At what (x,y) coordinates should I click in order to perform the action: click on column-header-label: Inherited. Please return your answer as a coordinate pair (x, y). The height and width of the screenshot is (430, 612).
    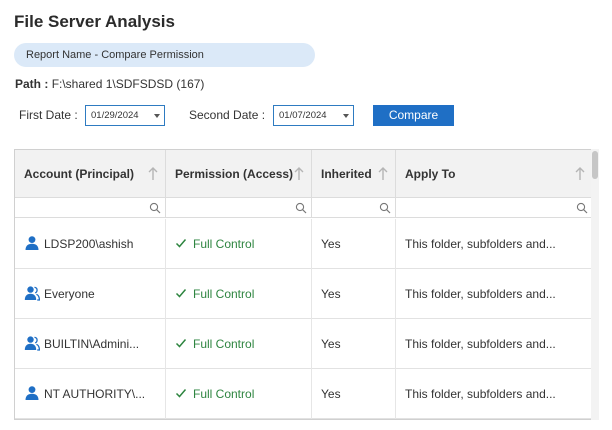
    Looking at the image, I should click on (346, 174).